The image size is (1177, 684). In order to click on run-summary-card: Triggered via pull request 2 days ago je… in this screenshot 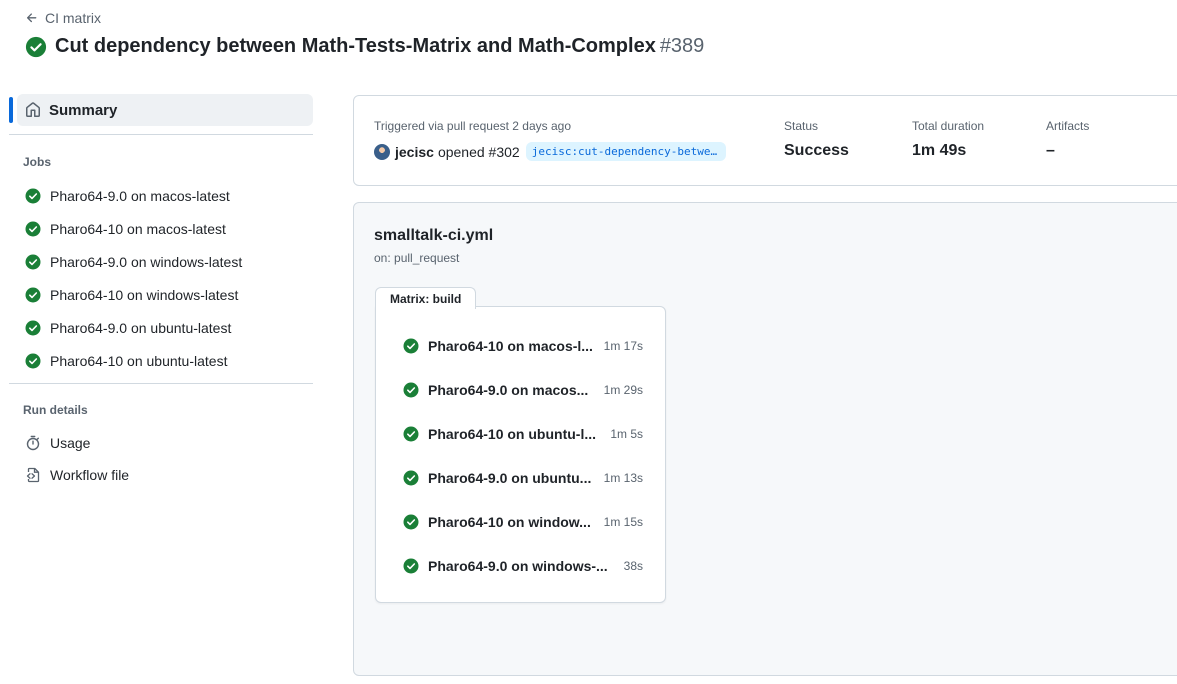, I will do `click(765, 140)`.